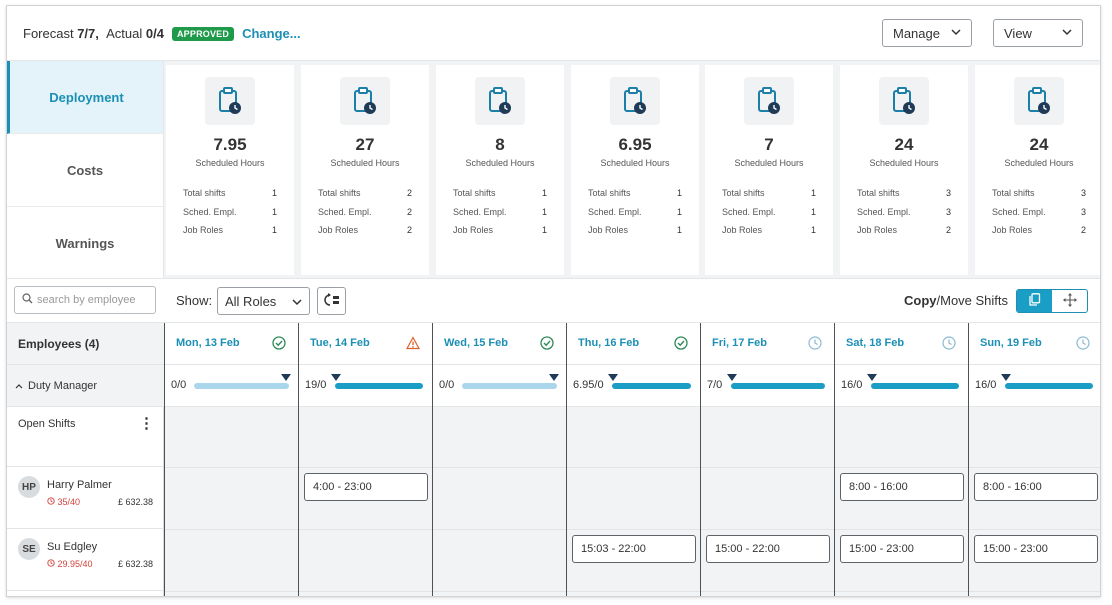  Describe the element at coordinates (230, 193) in the screenshot. I see `total-shifts-row: Total shifts 1` at that location.